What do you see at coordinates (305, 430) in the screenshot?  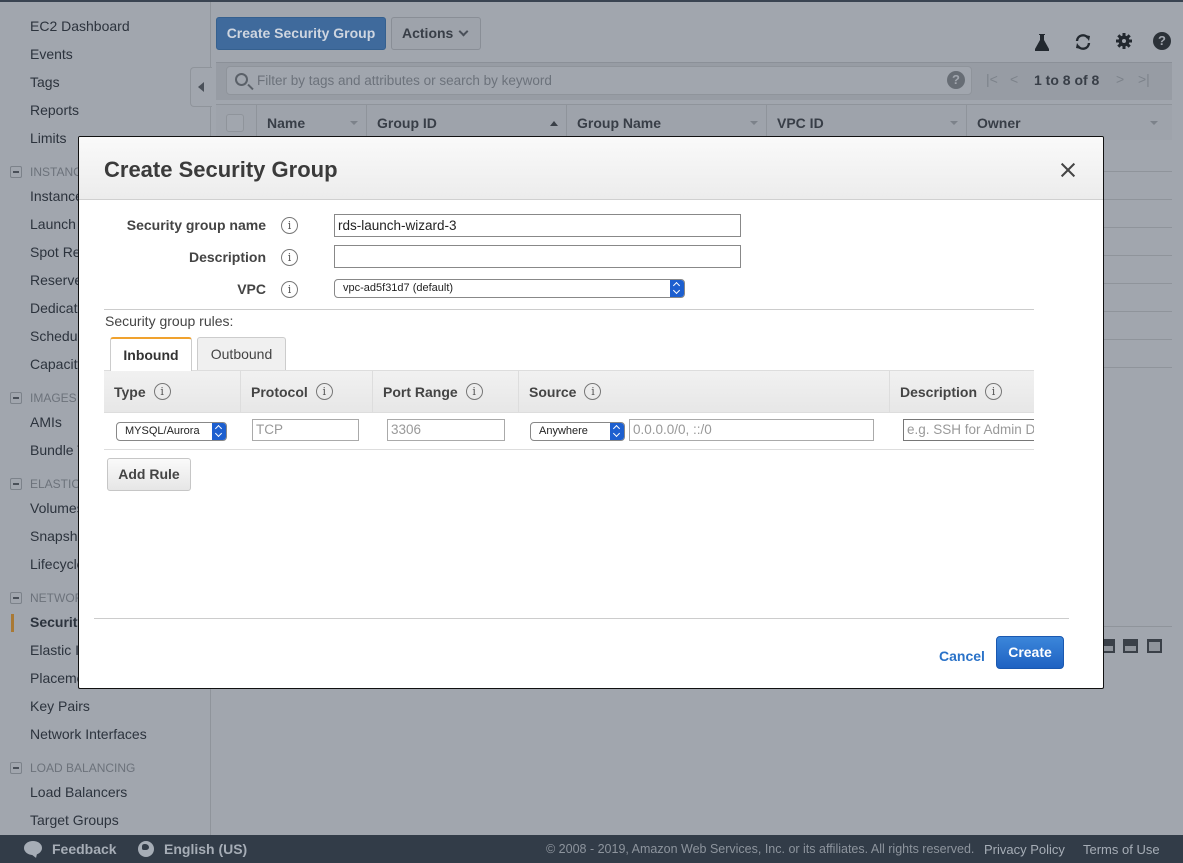 I see `rule-protocol-input: TCP` at bounding box center [305, 430].